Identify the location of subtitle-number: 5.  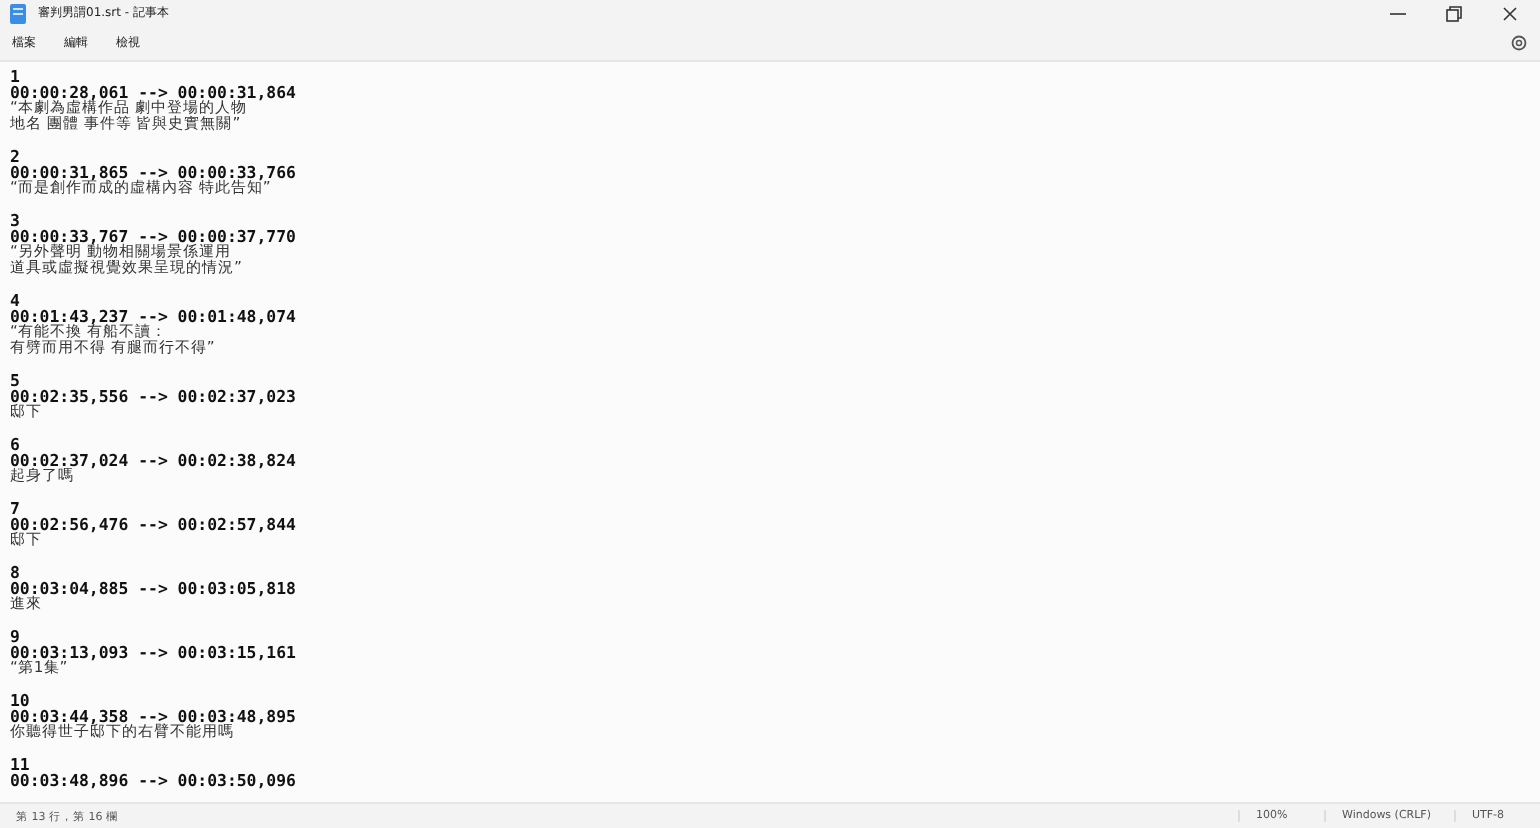
(15, 380).